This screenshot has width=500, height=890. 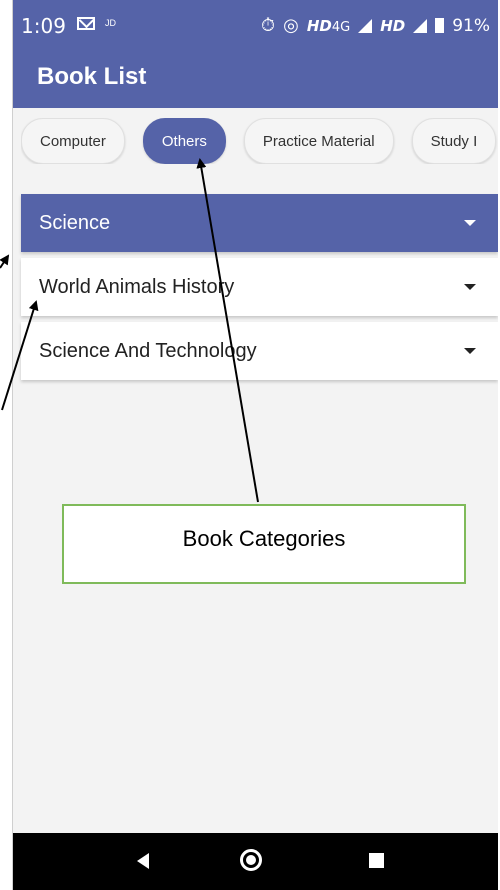 I want to click on battery-icon, so click(x=440, y=25).